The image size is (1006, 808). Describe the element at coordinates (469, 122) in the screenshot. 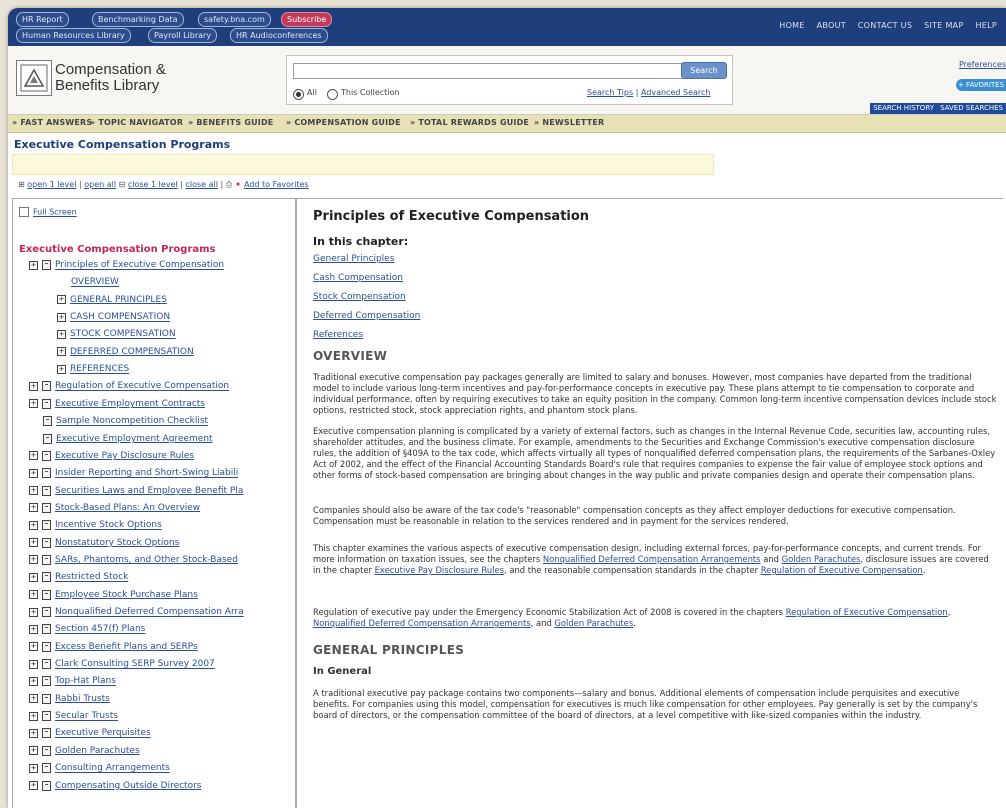

I see `nav-total-rewards-guide: » TOTAL REWARDS GUIDE` at that location.